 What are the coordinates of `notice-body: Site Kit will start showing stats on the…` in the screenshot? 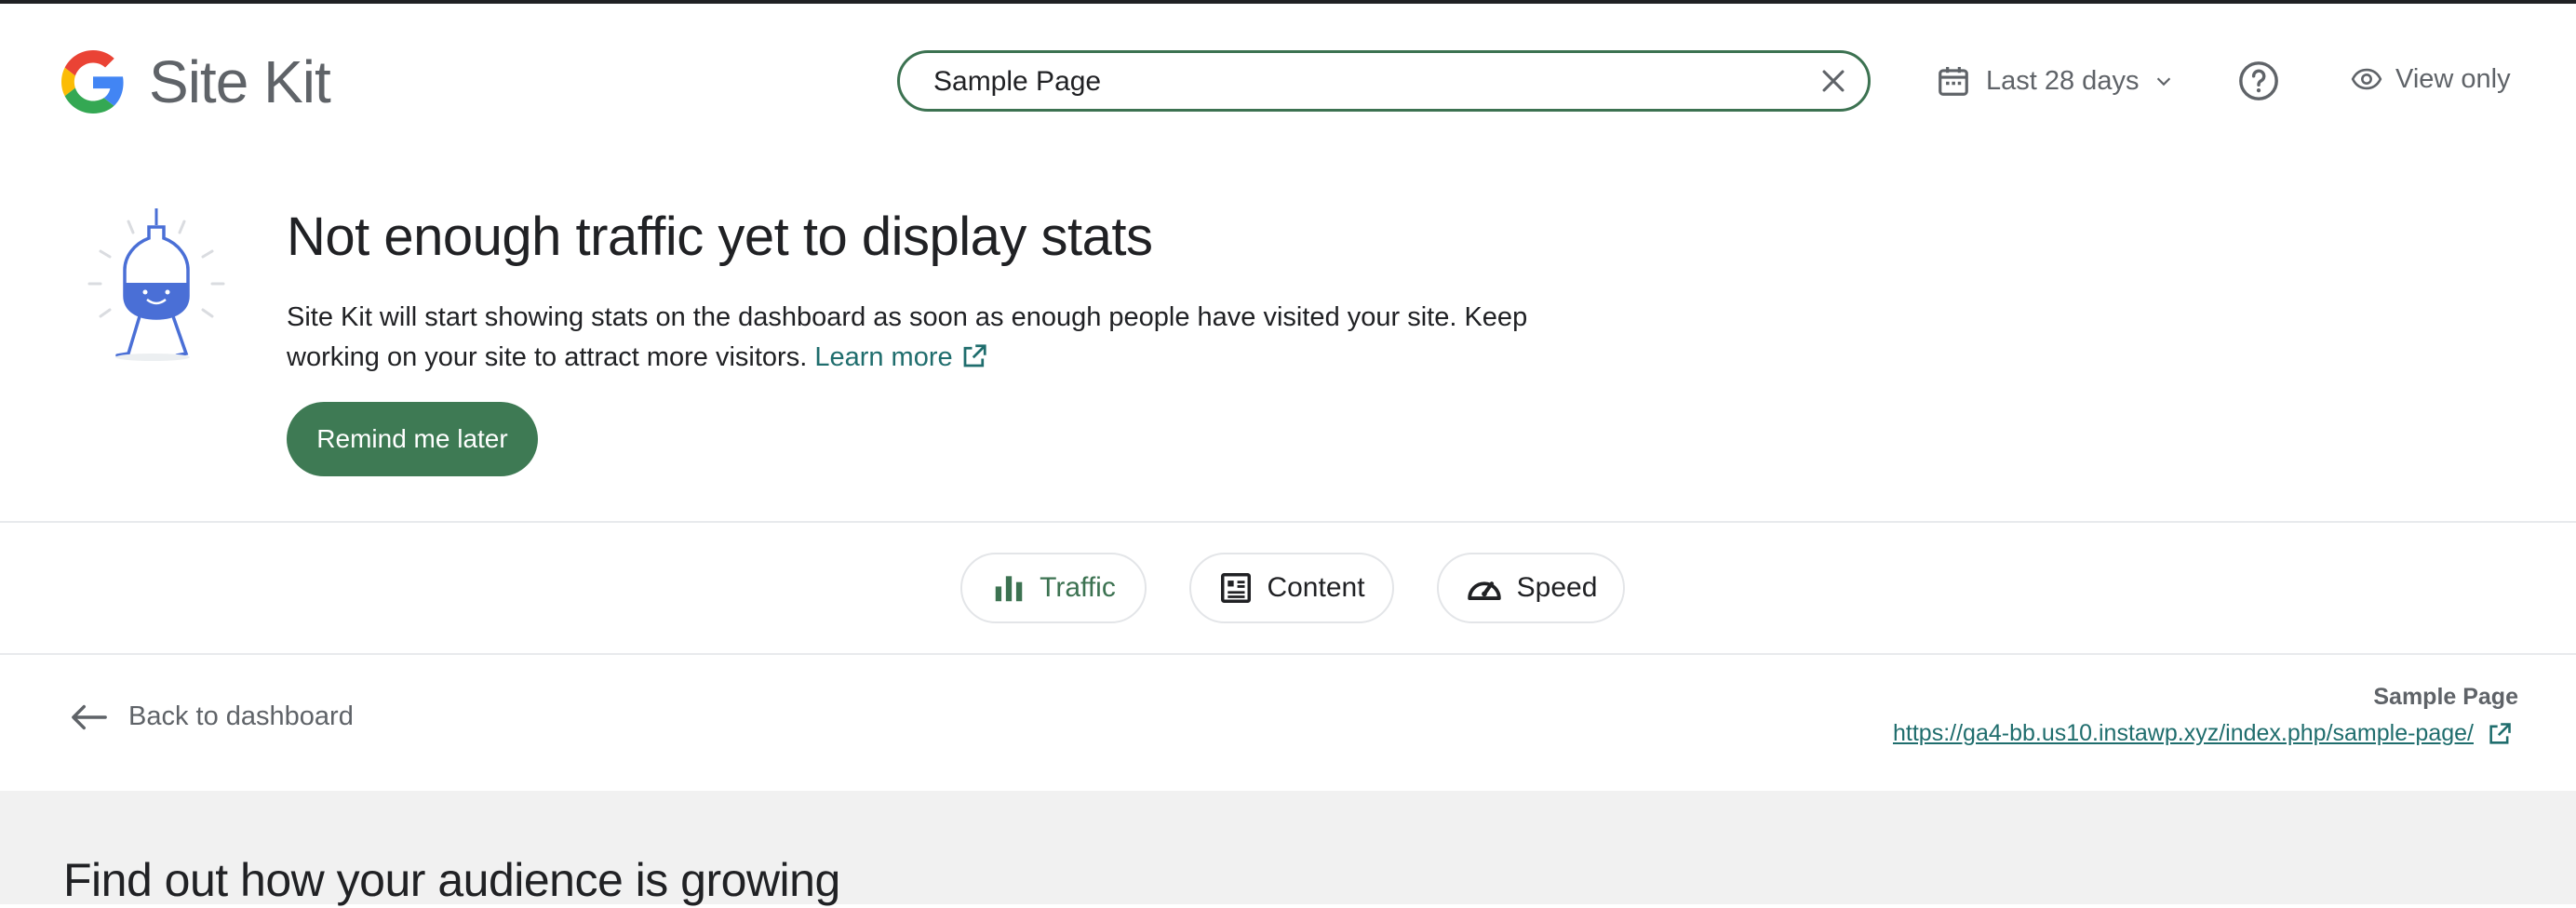 It's located at (938, 338).